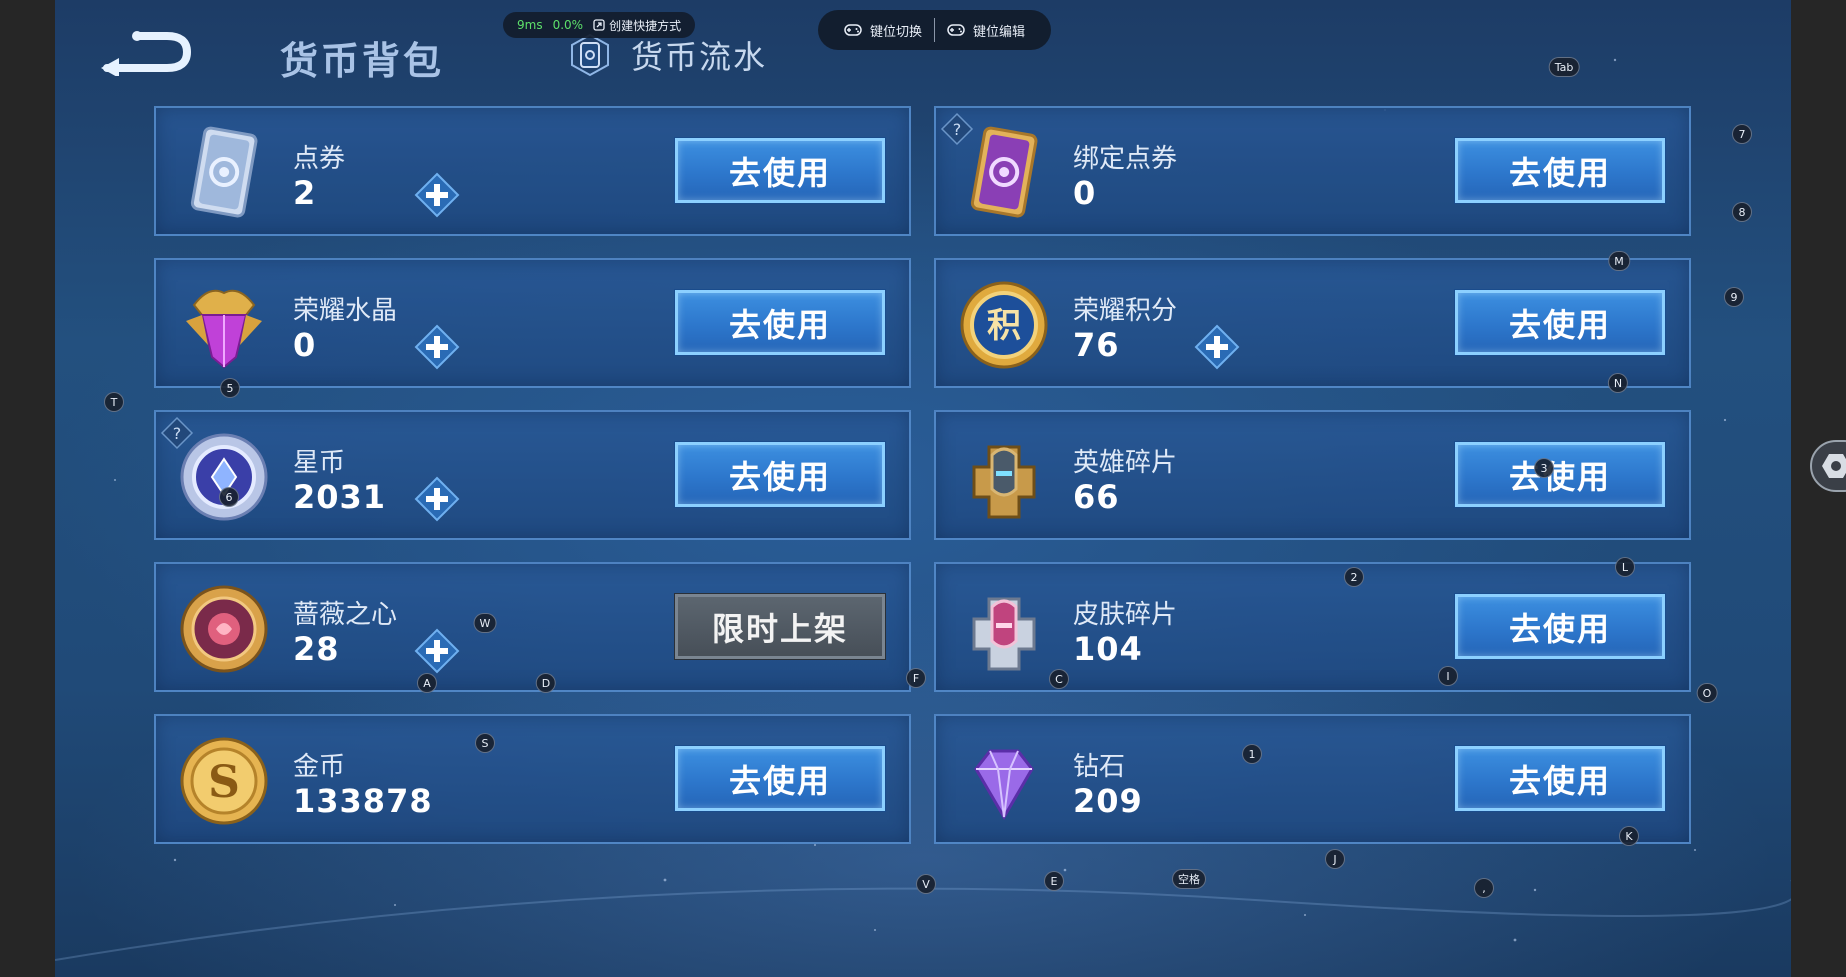 The width and height of the screenshot is (1846, 977). Describe the element at coordinates (1125, 463) in the screenshot. I see `currency-name: 英雄碎片` at that location.